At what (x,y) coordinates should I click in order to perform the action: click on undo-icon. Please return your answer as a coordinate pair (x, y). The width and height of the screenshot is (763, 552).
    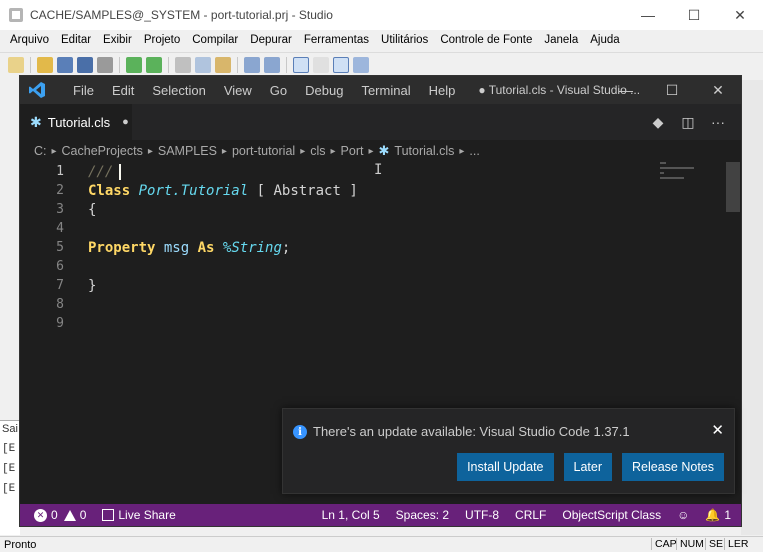
    Looking at the image, I should click on (252, 64).